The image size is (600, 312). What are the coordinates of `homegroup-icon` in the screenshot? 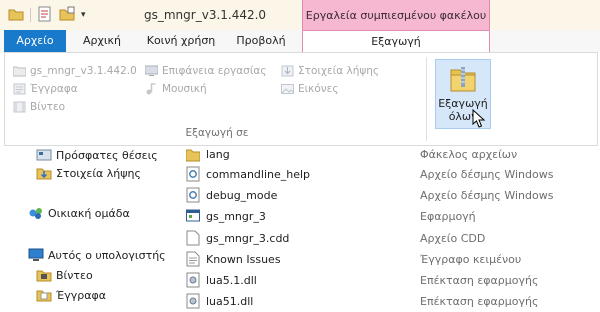 It's located at (36, 213).